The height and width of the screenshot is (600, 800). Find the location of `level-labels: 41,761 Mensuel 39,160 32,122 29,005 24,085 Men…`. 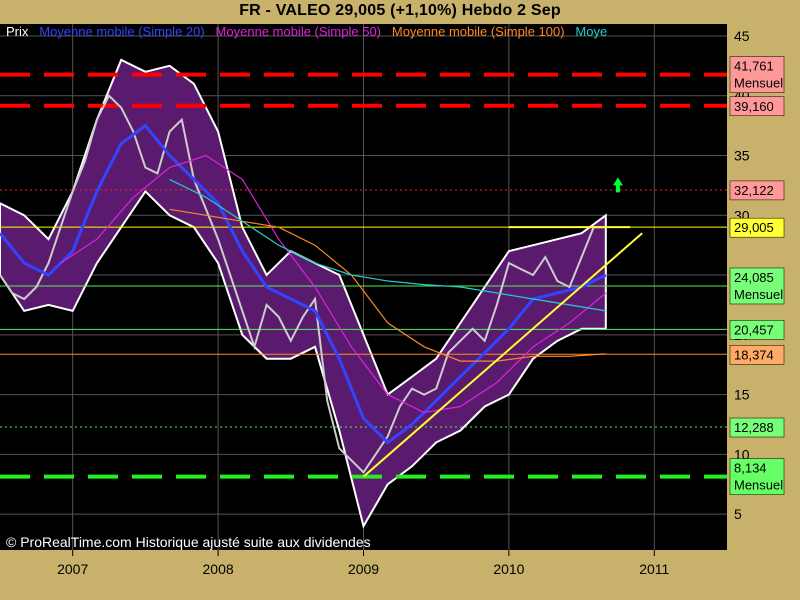

level-labels: 41,761 Mensuel 39,160 32,122 29,005 24,085 Men… is located at coordinates (757, 275).